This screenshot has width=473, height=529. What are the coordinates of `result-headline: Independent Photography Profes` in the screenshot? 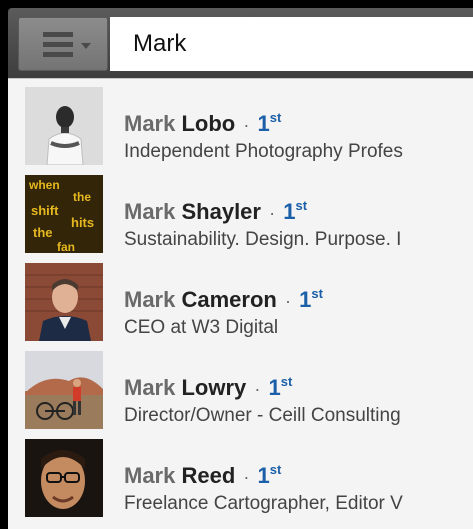 It's located at (263, 151).